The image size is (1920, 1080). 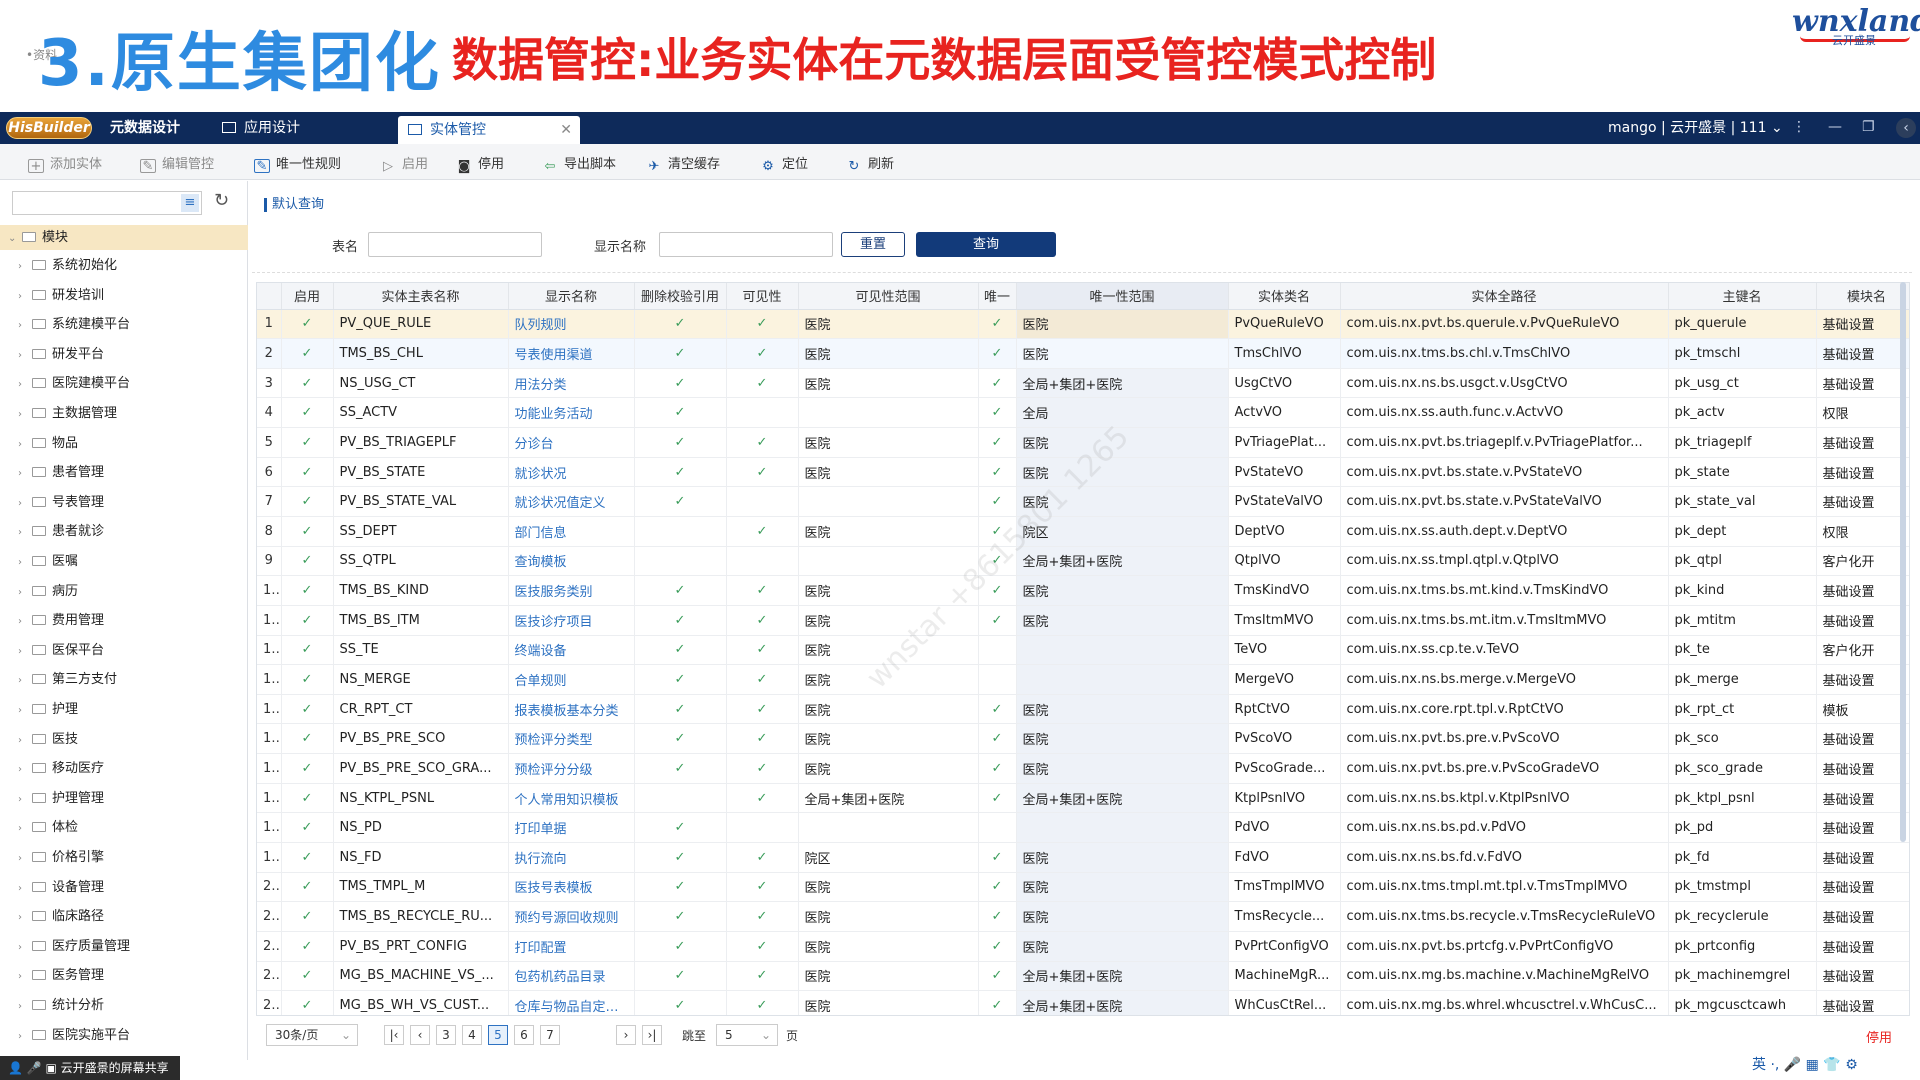 I want to click on brand-logo: HisBuilder, so click(x=49, y=128).